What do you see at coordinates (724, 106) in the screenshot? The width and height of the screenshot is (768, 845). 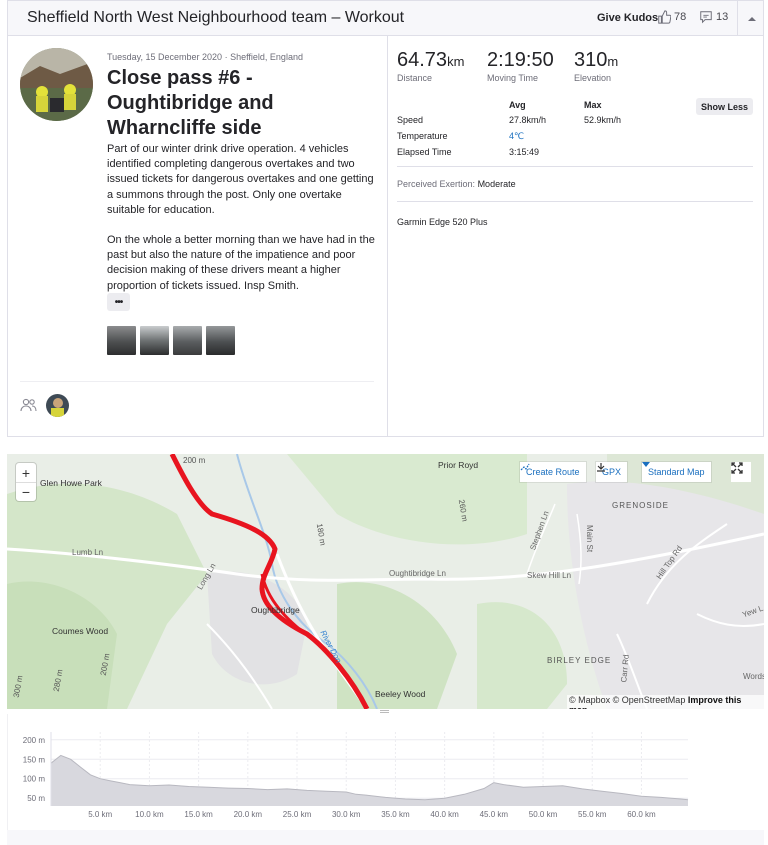 I see `show-less-button: Show Less` at bounding box center [724, 106].